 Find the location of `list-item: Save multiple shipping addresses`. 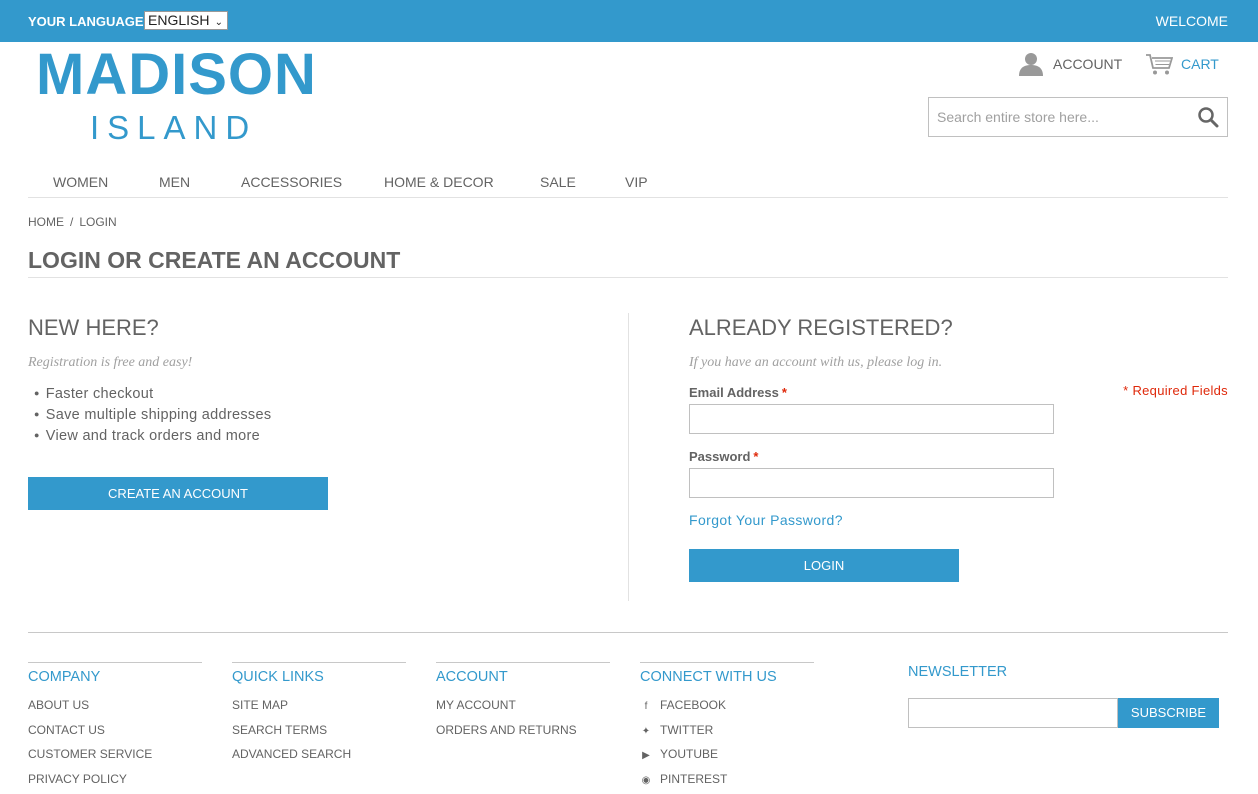

list-item: Save multiple shipping addresses is located at coordinates (152, 417).